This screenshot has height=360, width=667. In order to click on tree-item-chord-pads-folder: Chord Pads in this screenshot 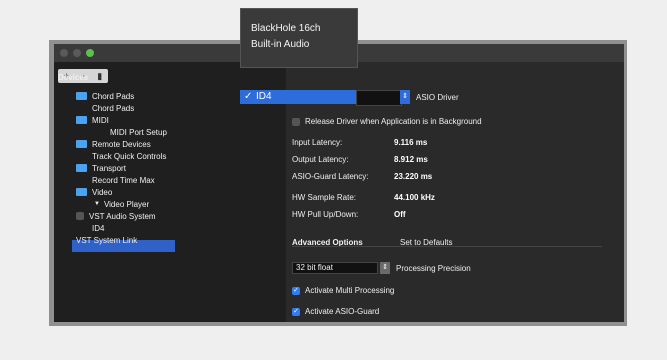, I will do `click(105, 96)`.